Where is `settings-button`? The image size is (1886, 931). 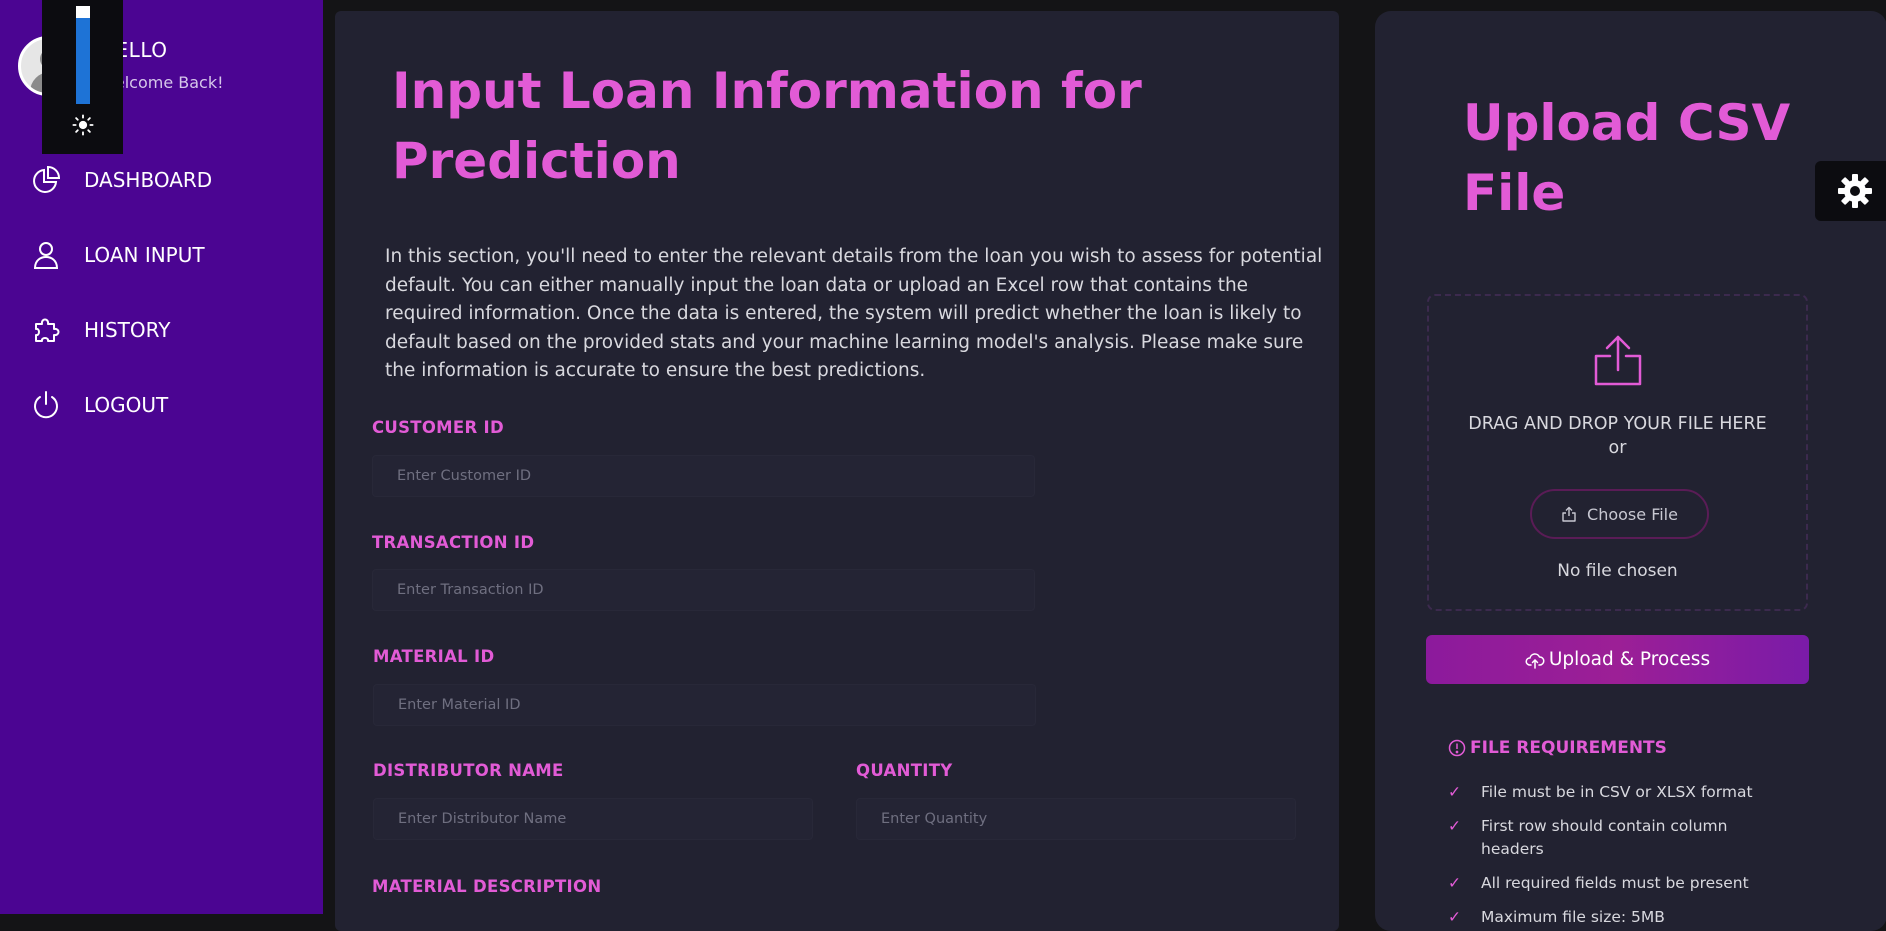
settings-button is located at coordinates (1850, 191).